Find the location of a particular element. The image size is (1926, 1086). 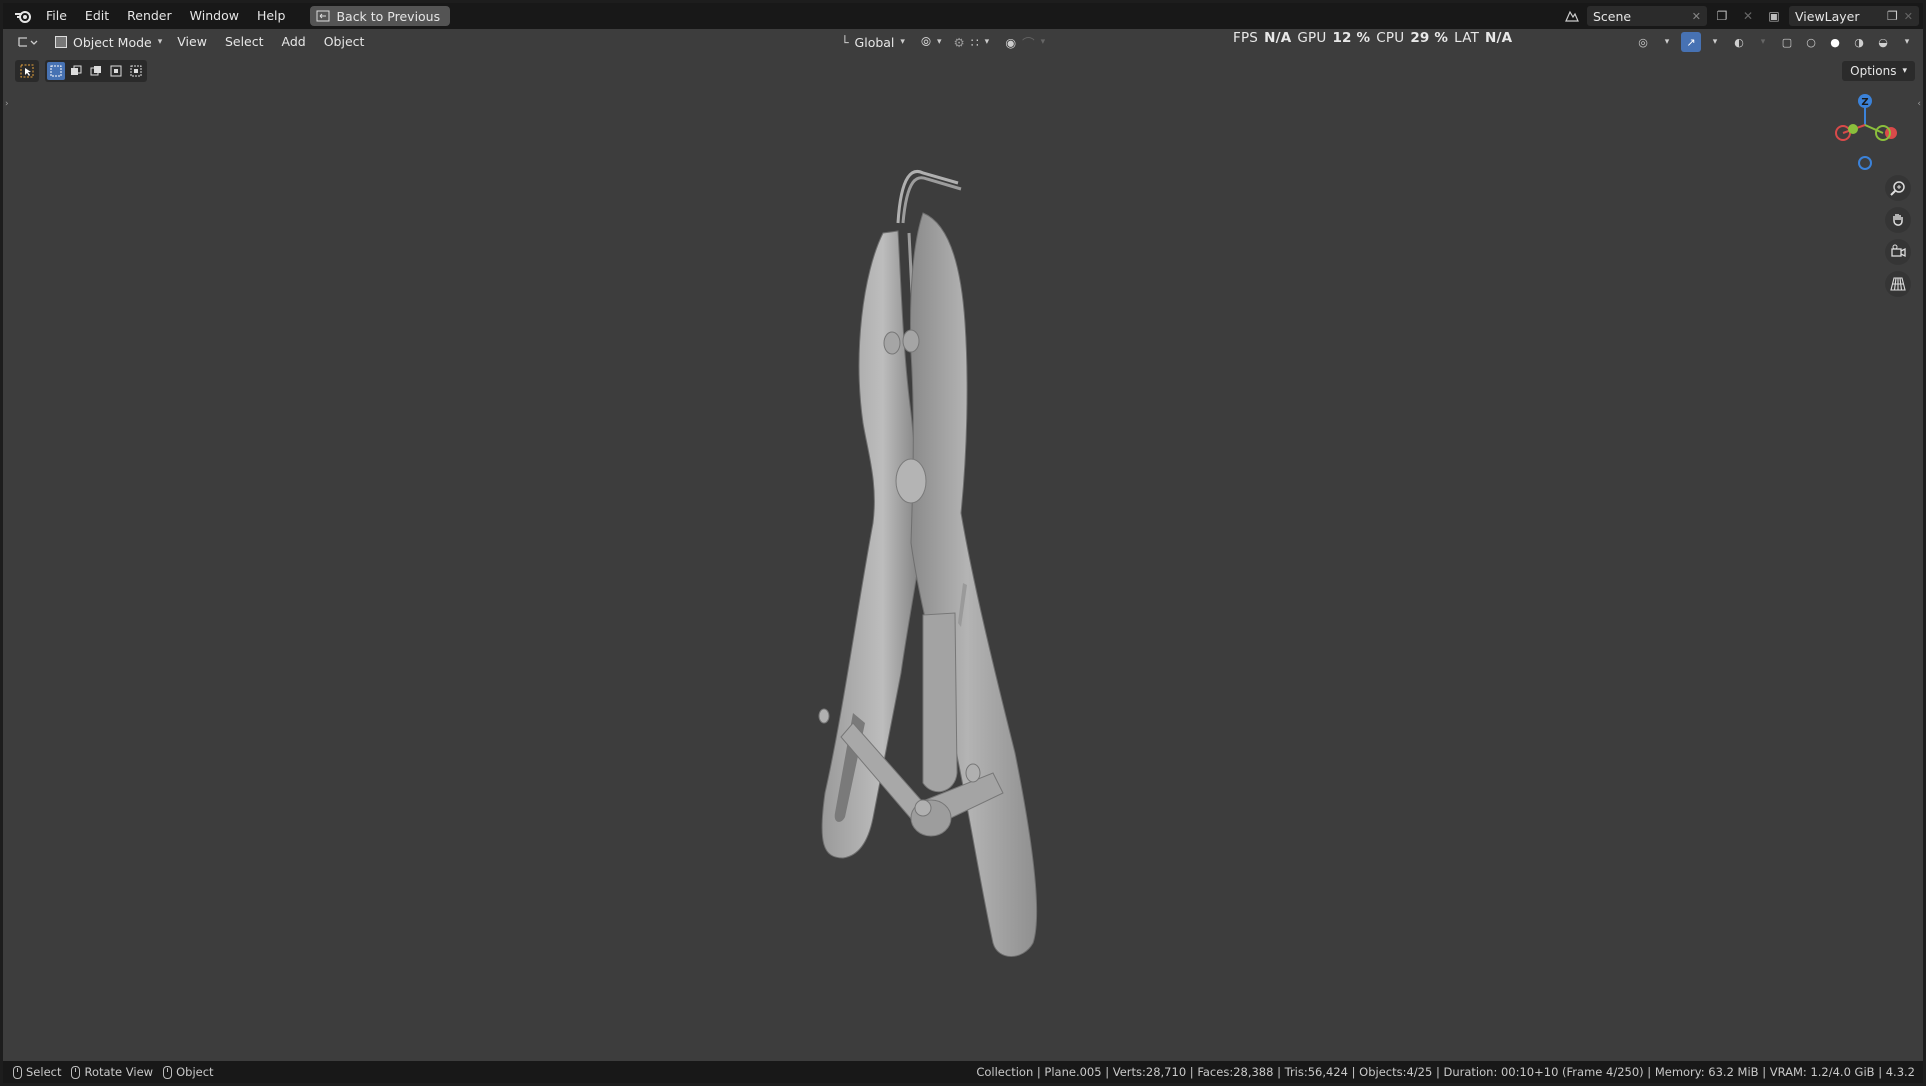

pliers-3d-model is located at coordinates (933, 568).